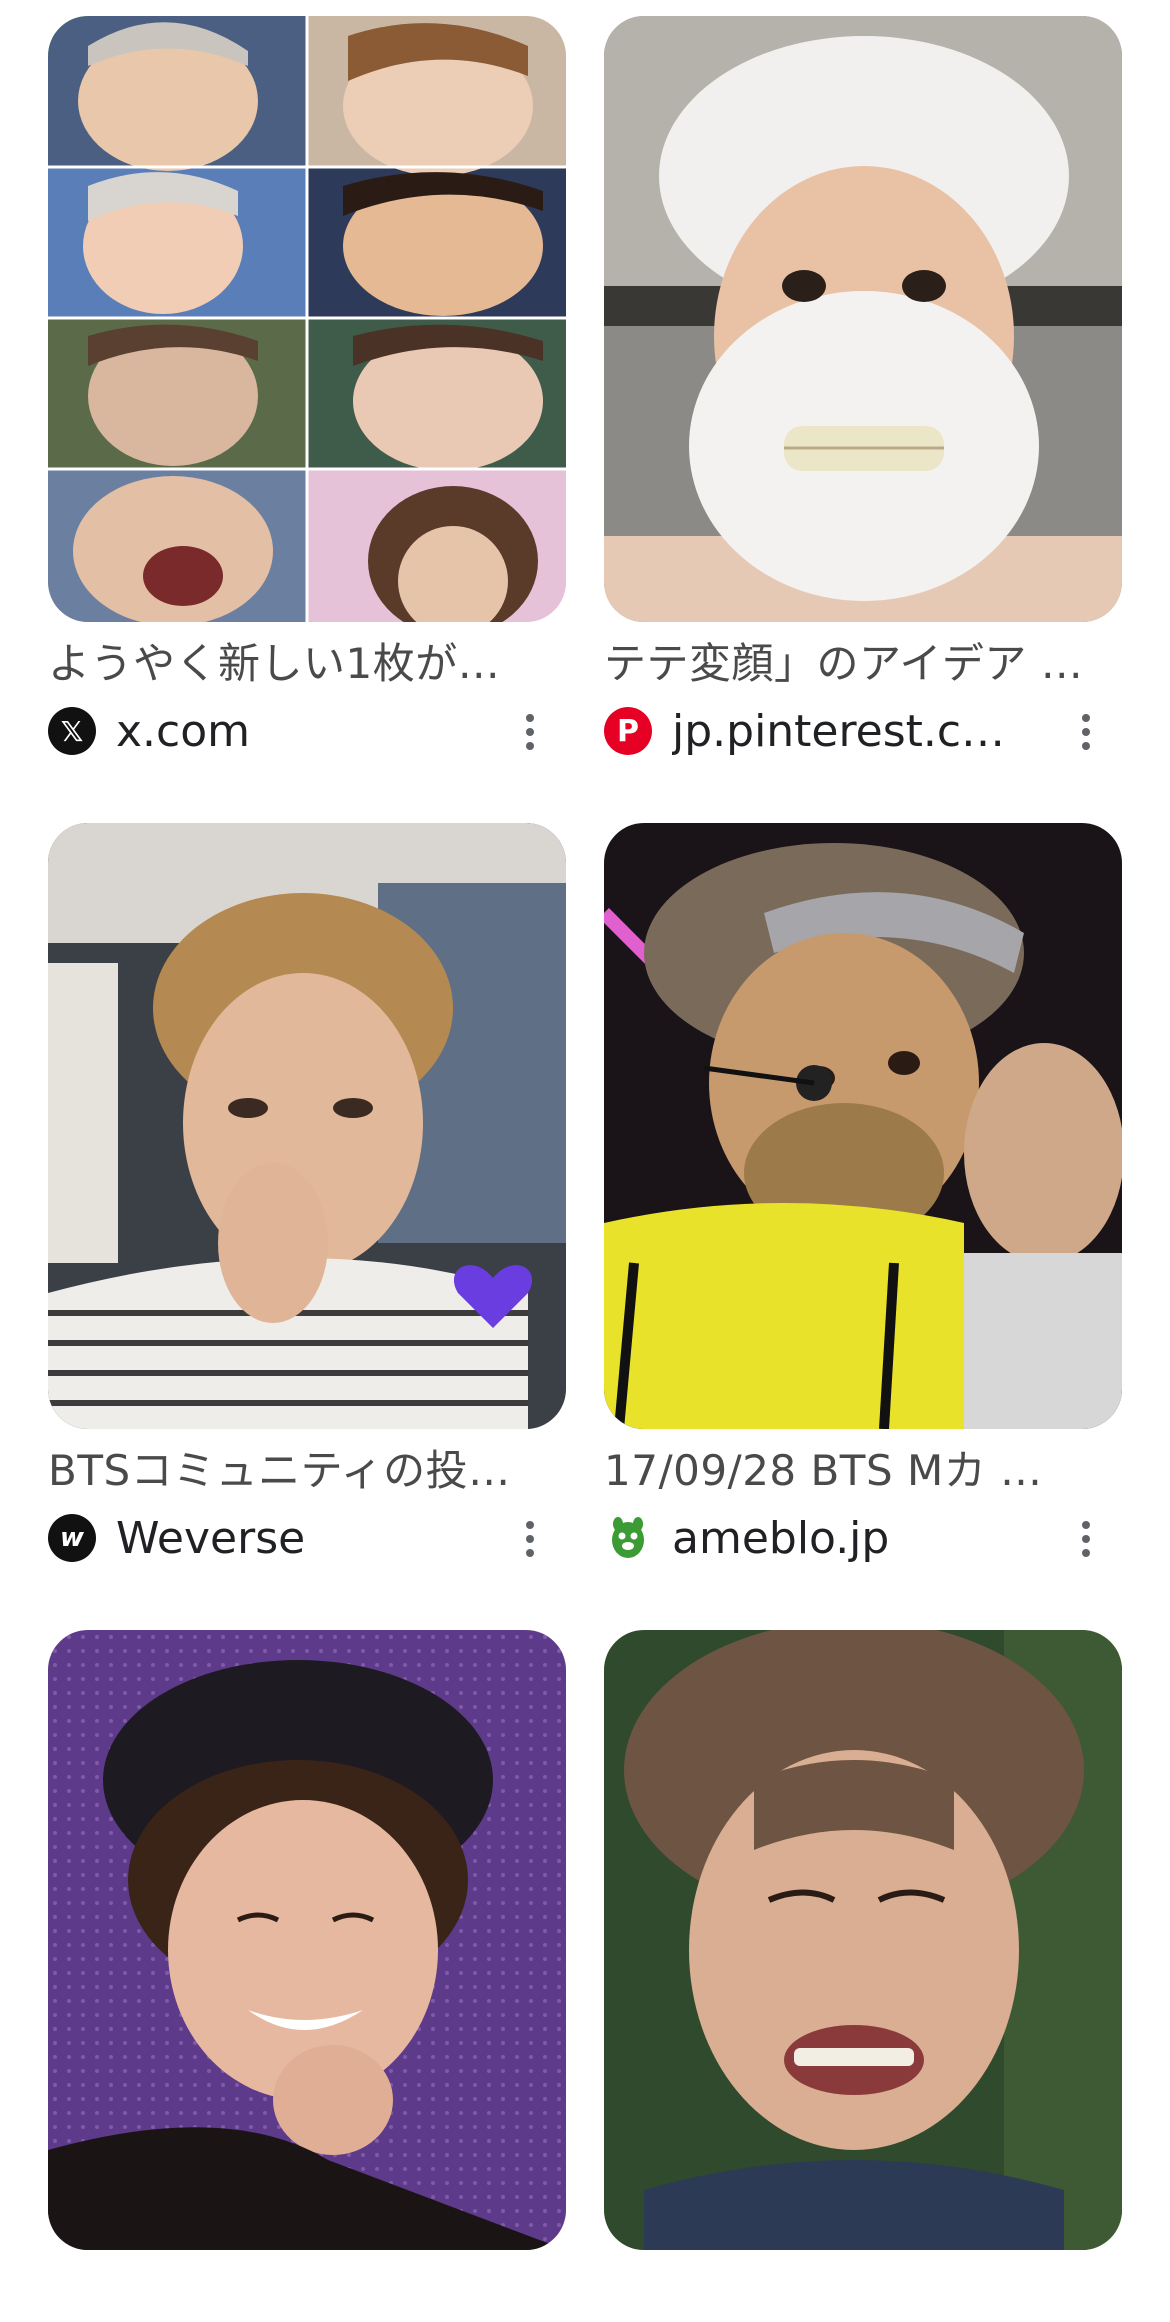 This screenshot has height=2322, width=1170. What do you see at coordinates (72, 731) in the screenshot?
I see `x-logo-icon: 𝕏` at bounding box center [72, 731].